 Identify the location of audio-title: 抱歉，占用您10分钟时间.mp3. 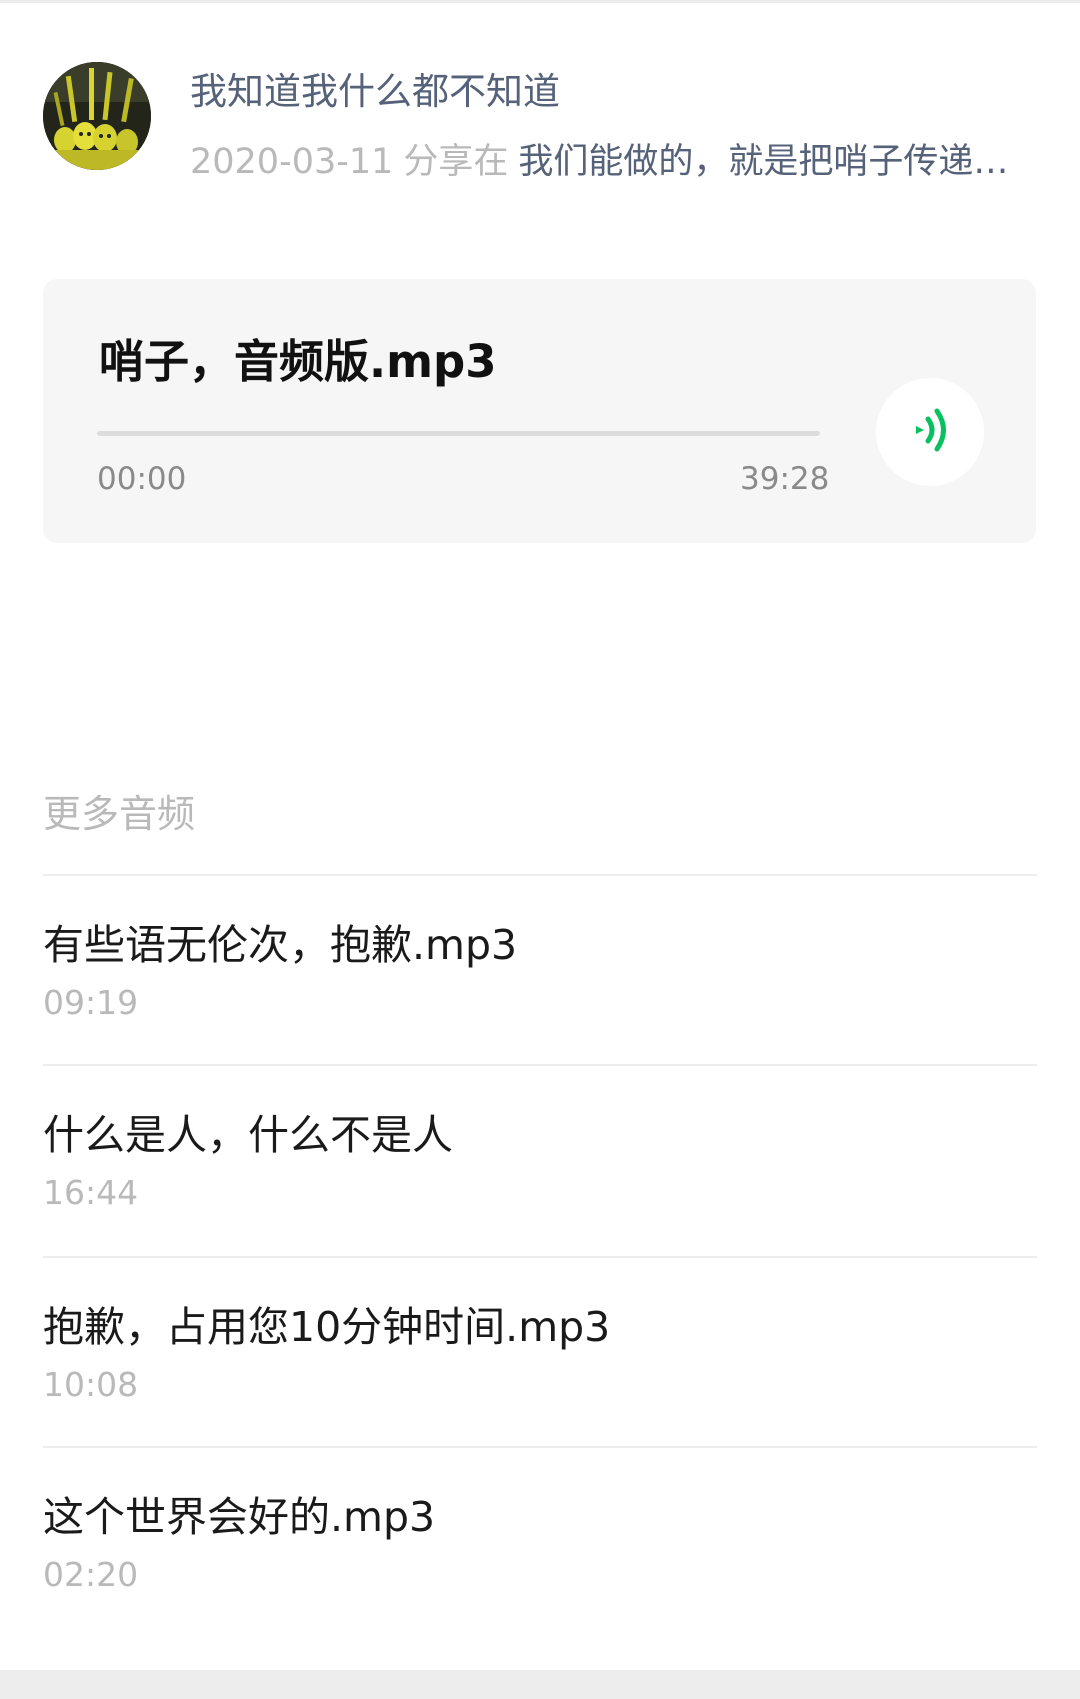
(327, 1327).